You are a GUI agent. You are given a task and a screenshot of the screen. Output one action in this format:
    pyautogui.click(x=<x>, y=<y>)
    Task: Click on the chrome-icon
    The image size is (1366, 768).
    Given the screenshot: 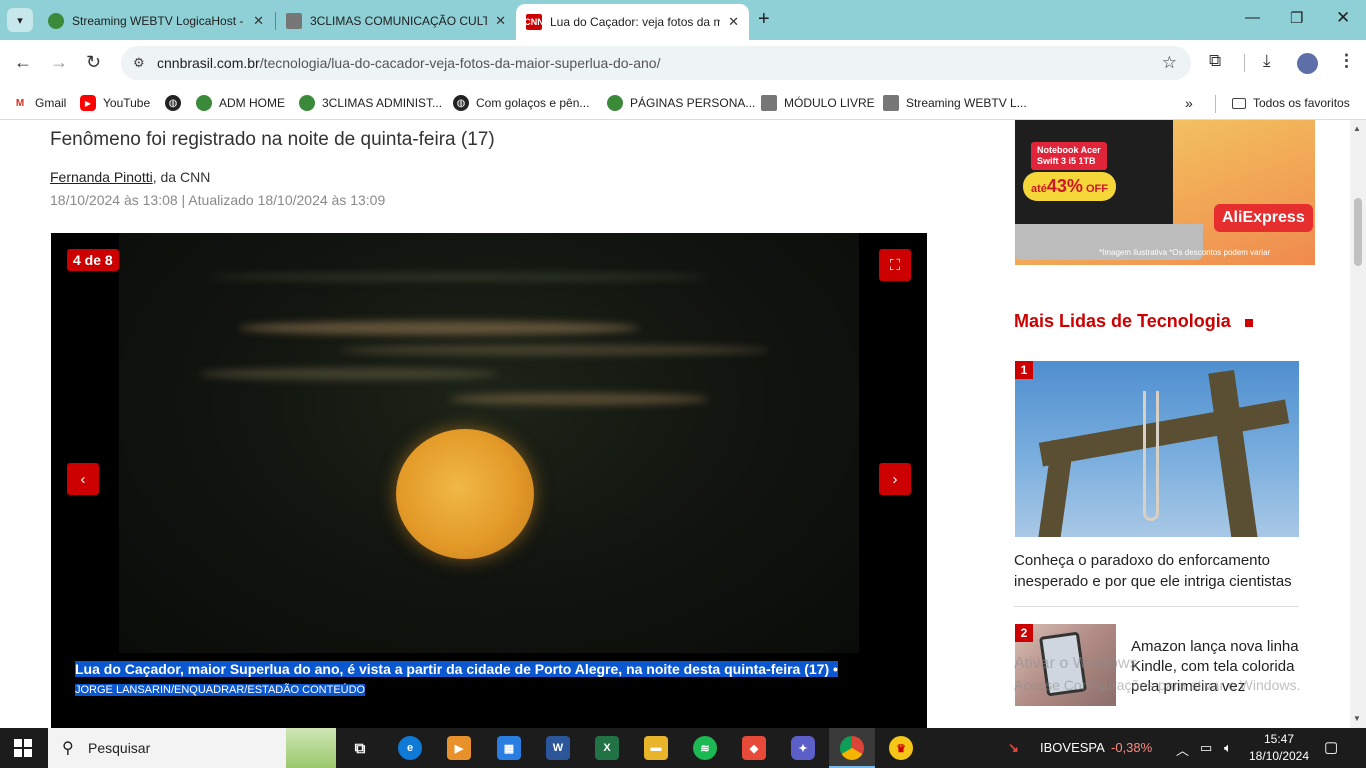 What is the action you would take?
    pyautogui.click(x=852, y=748)
    